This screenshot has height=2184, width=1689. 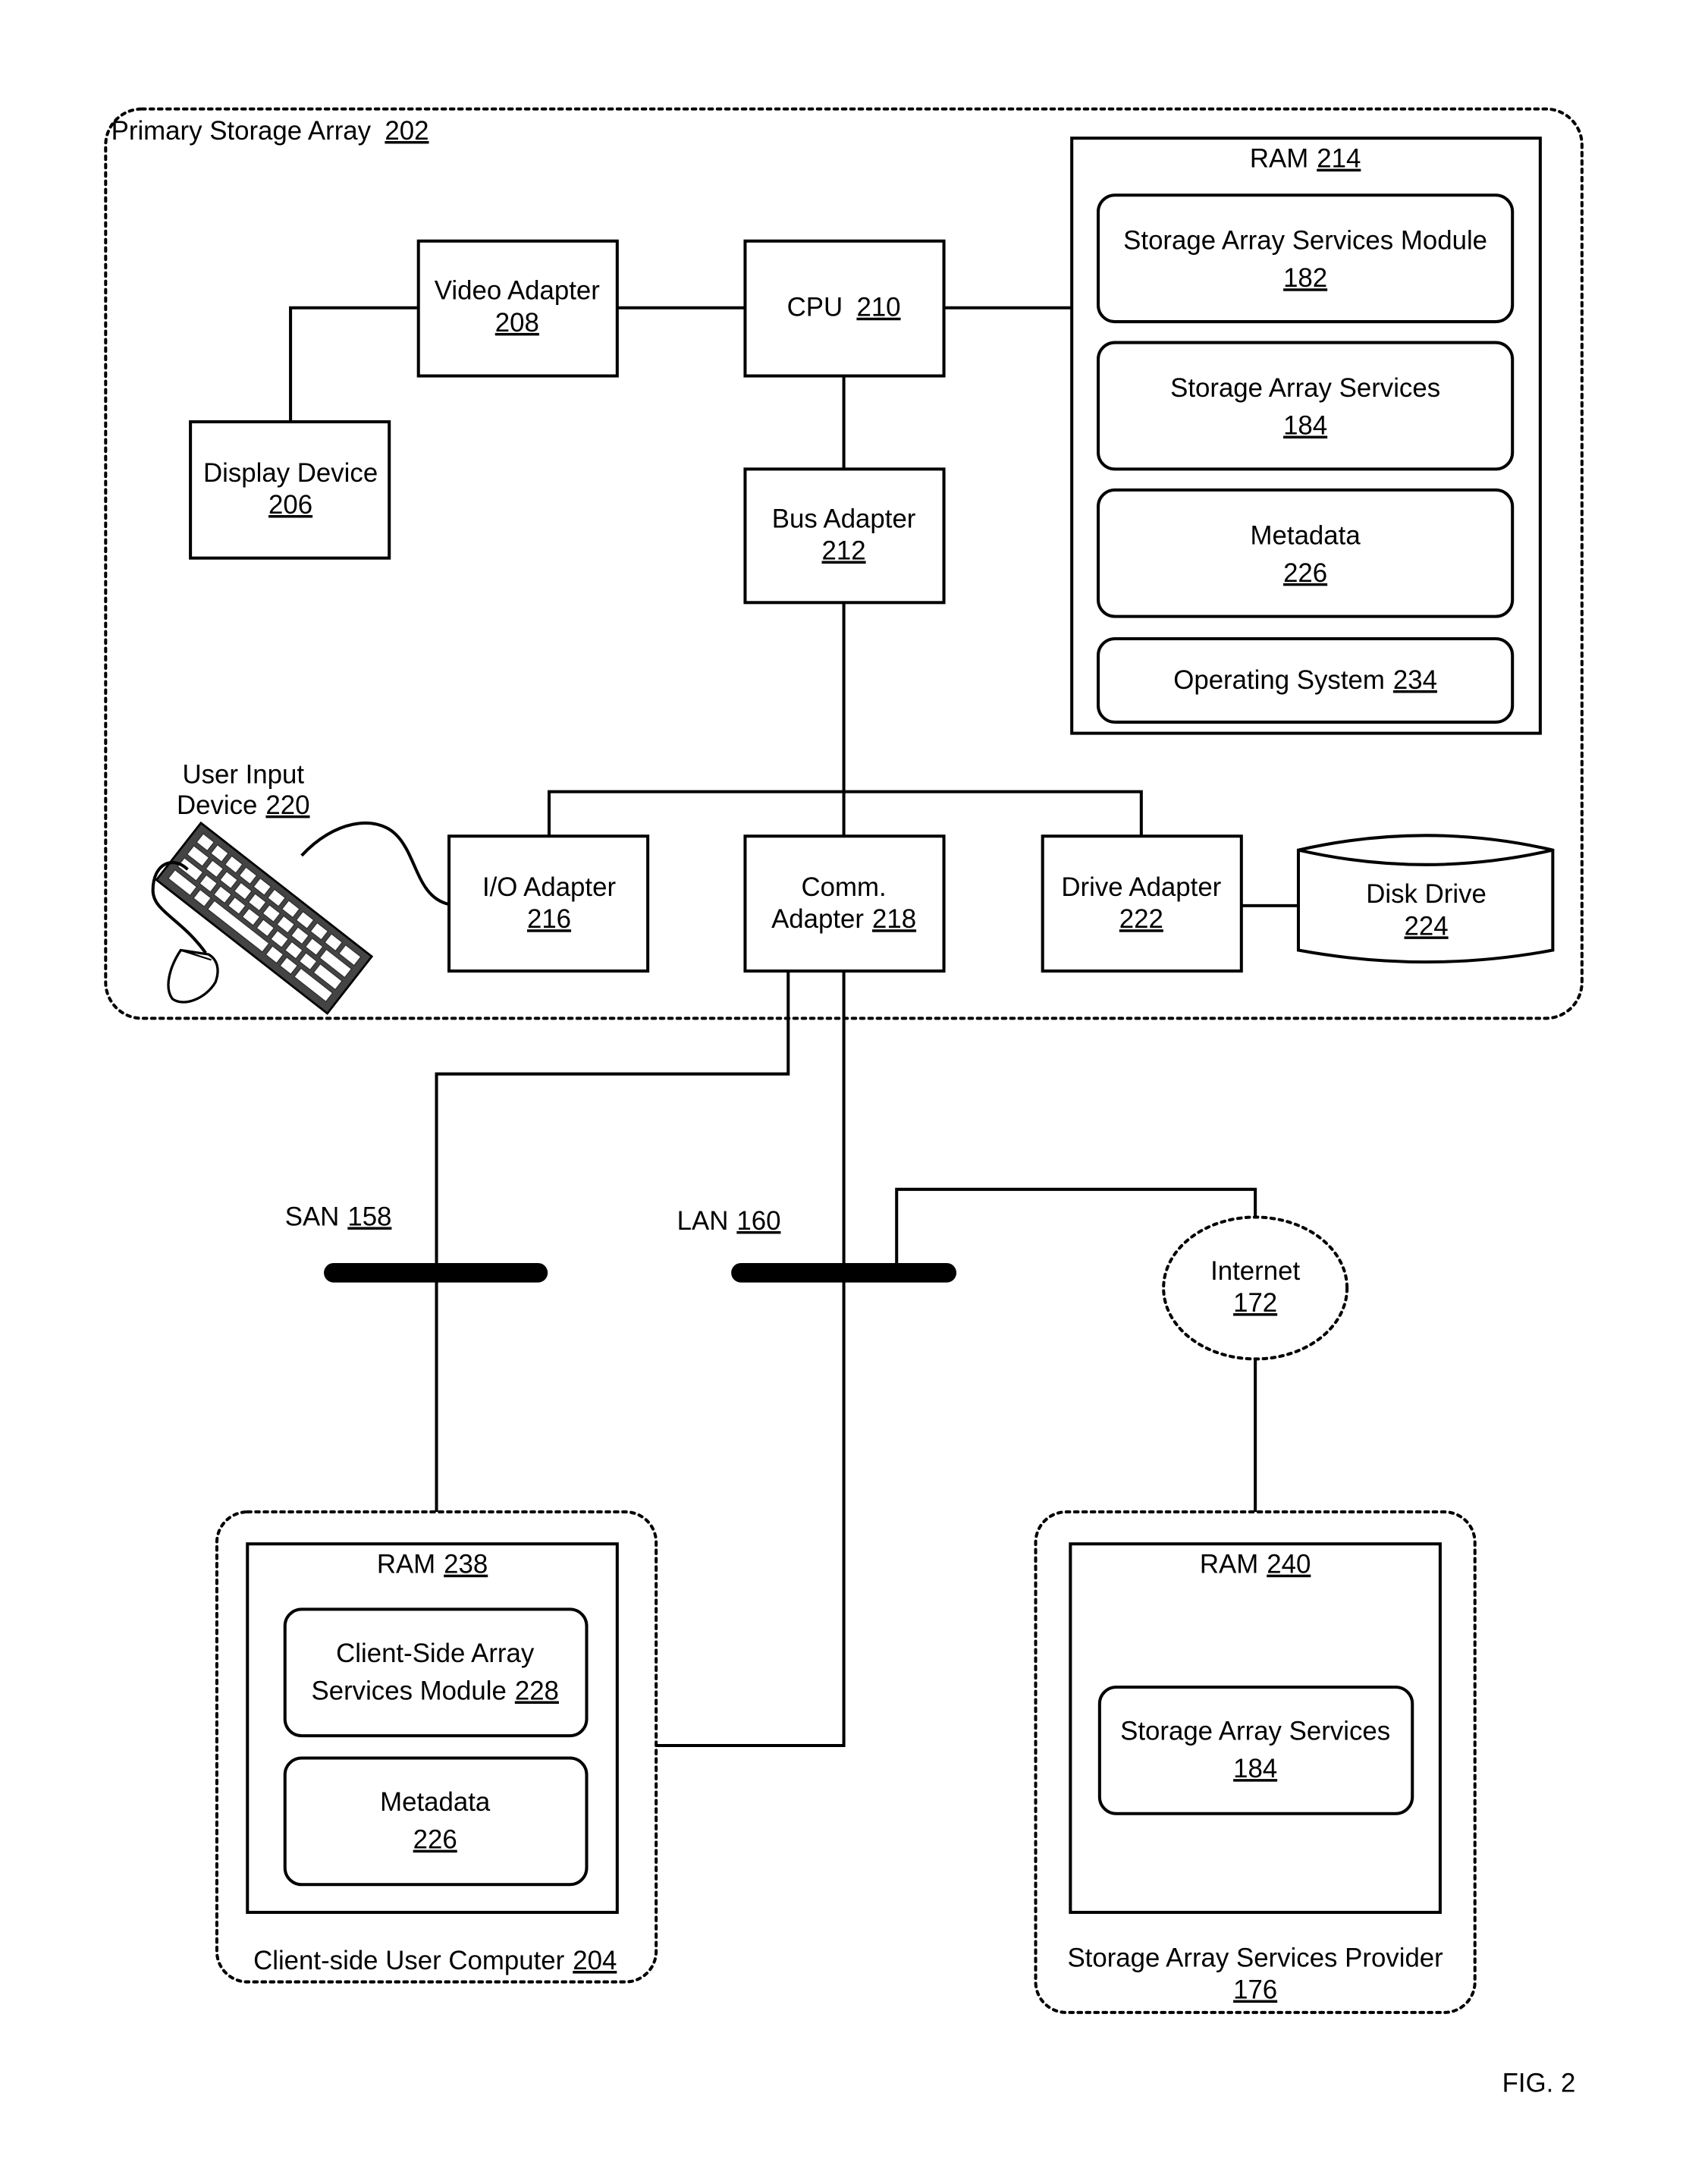 What do you see at coordinates (1255, 1990) in the screenshot?
I see `services-provider-ref: 176` at bounding box center [1255, 1990].